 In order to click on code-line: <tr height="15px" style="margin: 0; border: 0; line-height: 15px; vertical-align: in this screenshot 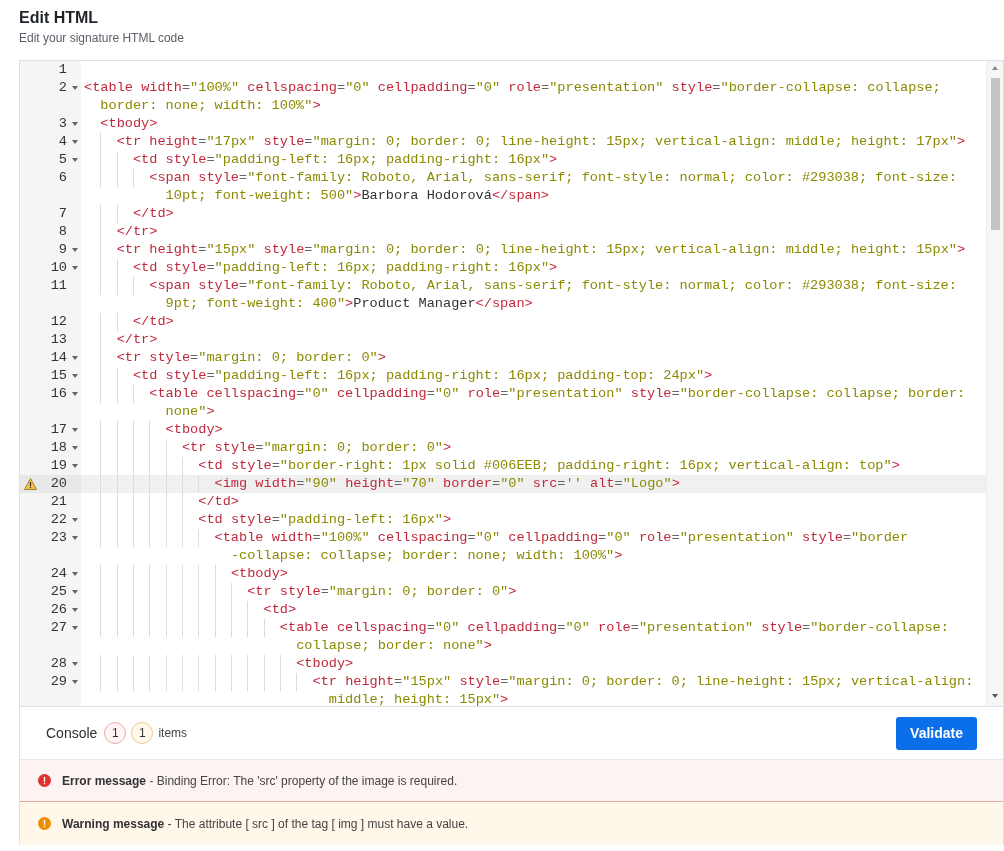, I will do `click(643, 681)`.